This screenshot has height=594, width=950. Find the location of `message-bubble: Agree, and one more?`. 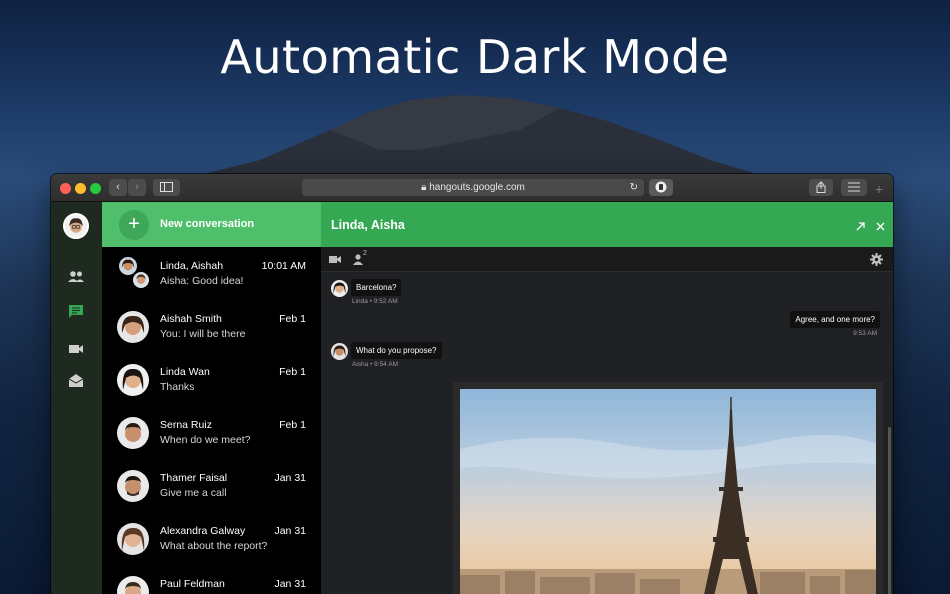

message-bubble: Agree, and one more? is located at coordinates (835, 319).